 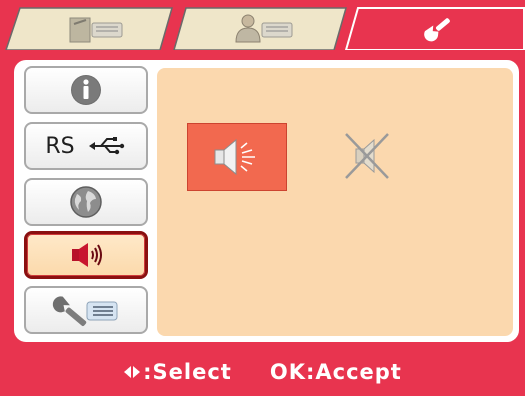 What do you see at coordinates (89, 28) in the screenshot?
I see `tab-device` at bounding box center [89, 28].